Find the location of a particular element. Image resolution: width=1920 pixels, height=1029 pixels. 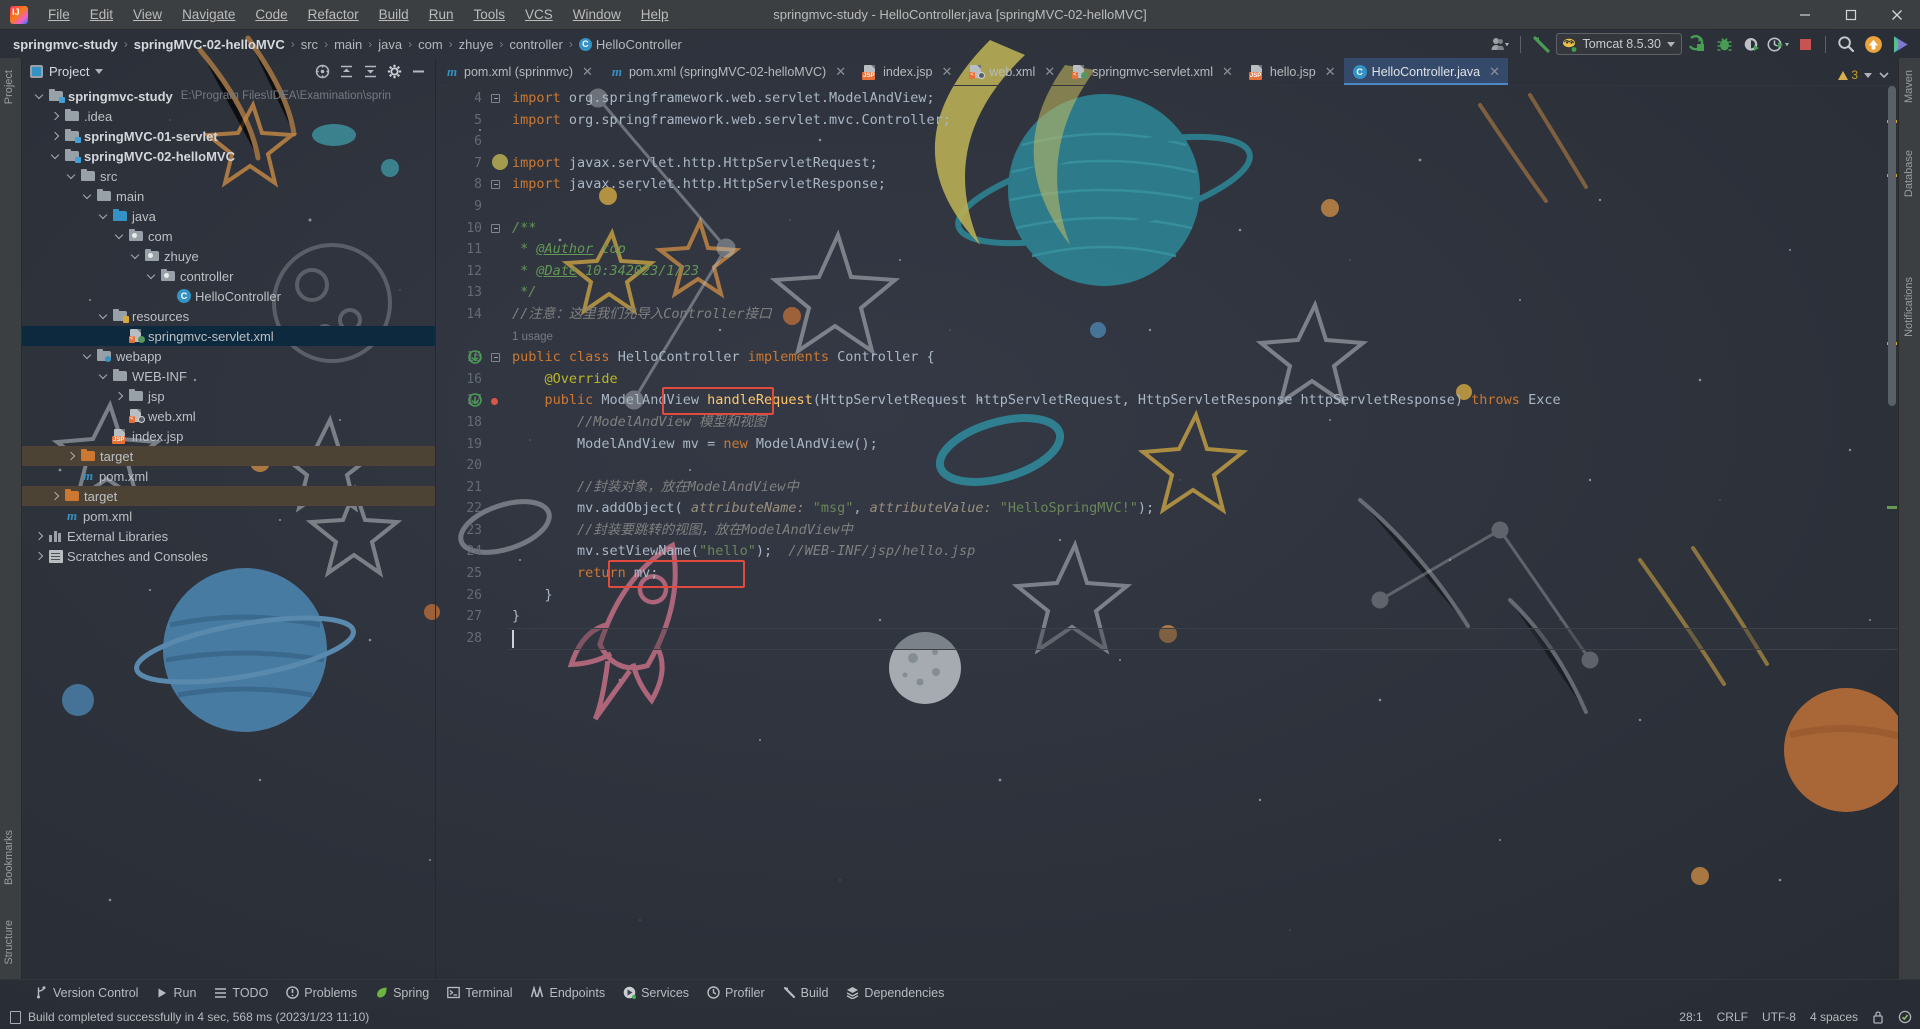

bottom-tool-run: Run is located at coordinates (176, 993).